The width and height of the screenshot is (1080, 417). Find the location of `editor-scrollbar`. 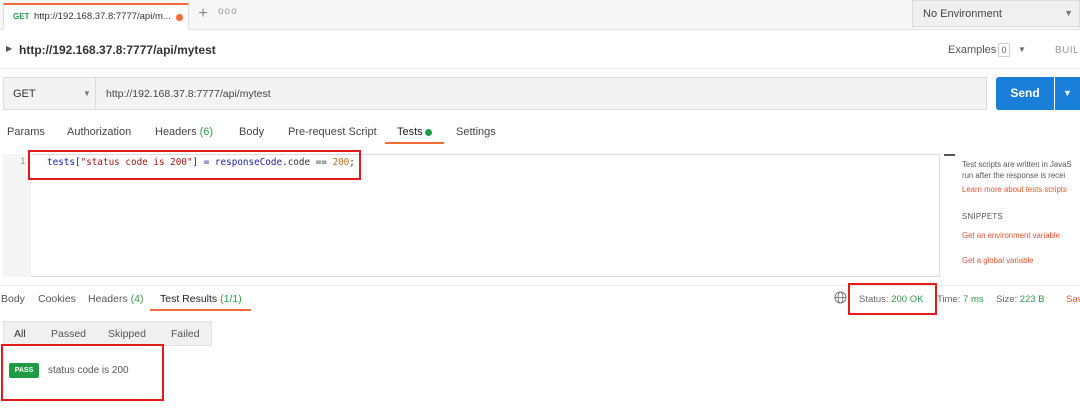

editor-scrollbar is located at coordinates (949, 155).